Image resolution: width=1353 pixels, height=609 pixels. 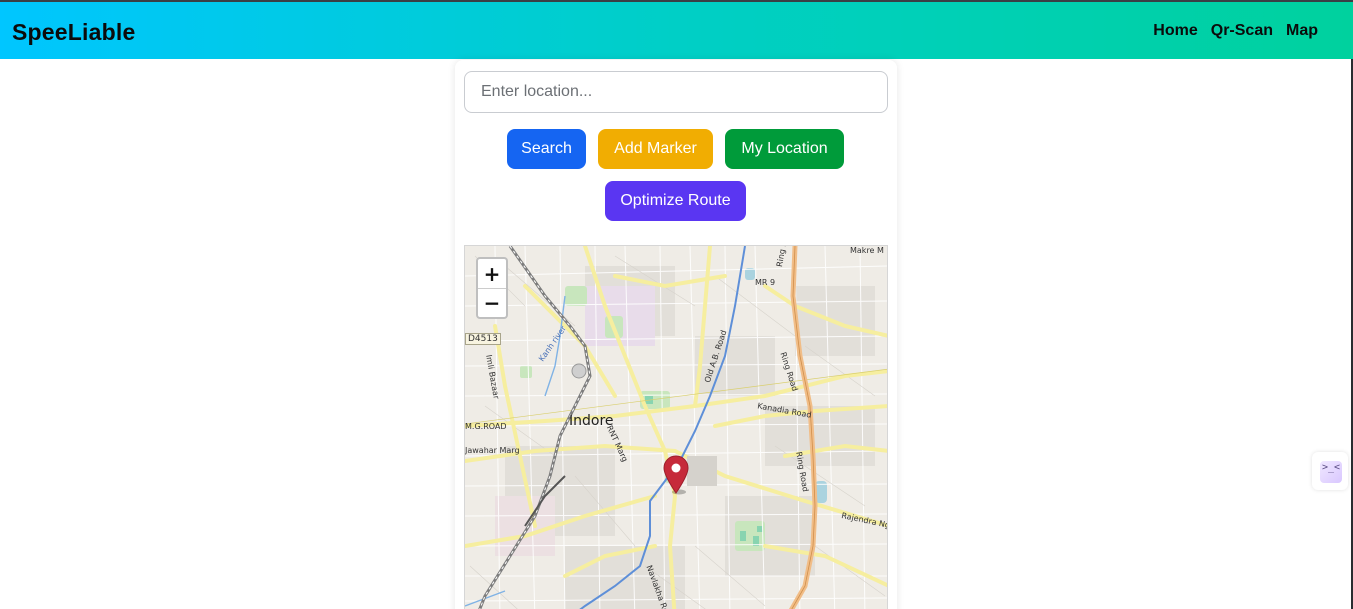 What do you see at coordinates (765, 282) in the screenshot?
I see `road-label-mr9: MR 9` at bounding box center [765, 282].